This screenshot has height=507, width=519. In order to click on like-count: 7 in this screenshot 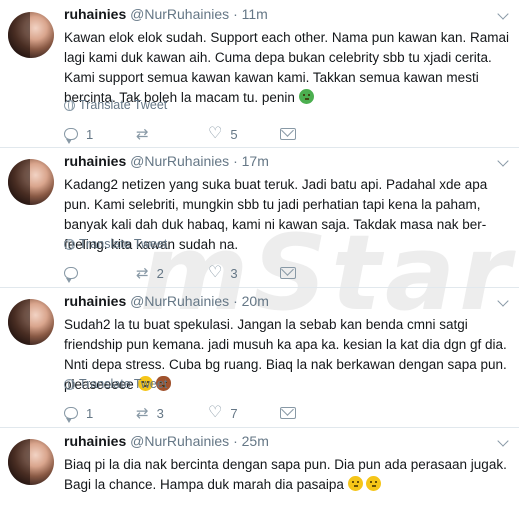, I will do `click(234, 413)`.